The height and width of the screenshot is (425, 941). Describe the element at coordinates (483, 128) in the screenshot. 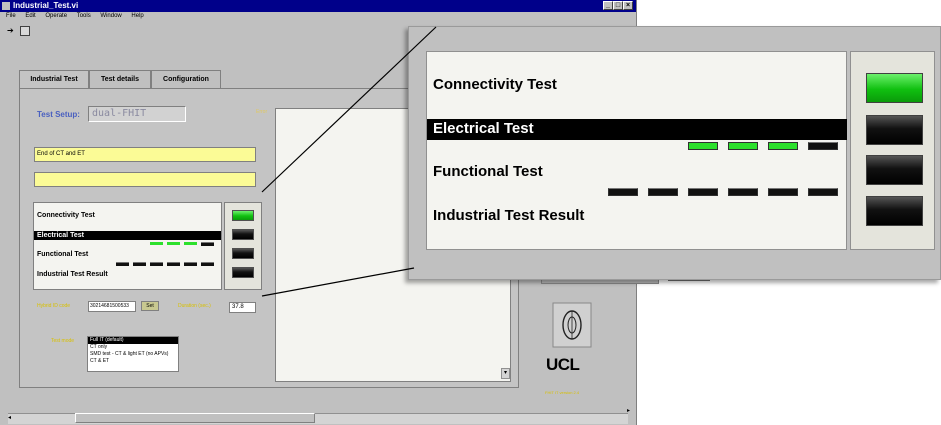

I see `zoom-electrical-test-label: Electrical Test` at that location.